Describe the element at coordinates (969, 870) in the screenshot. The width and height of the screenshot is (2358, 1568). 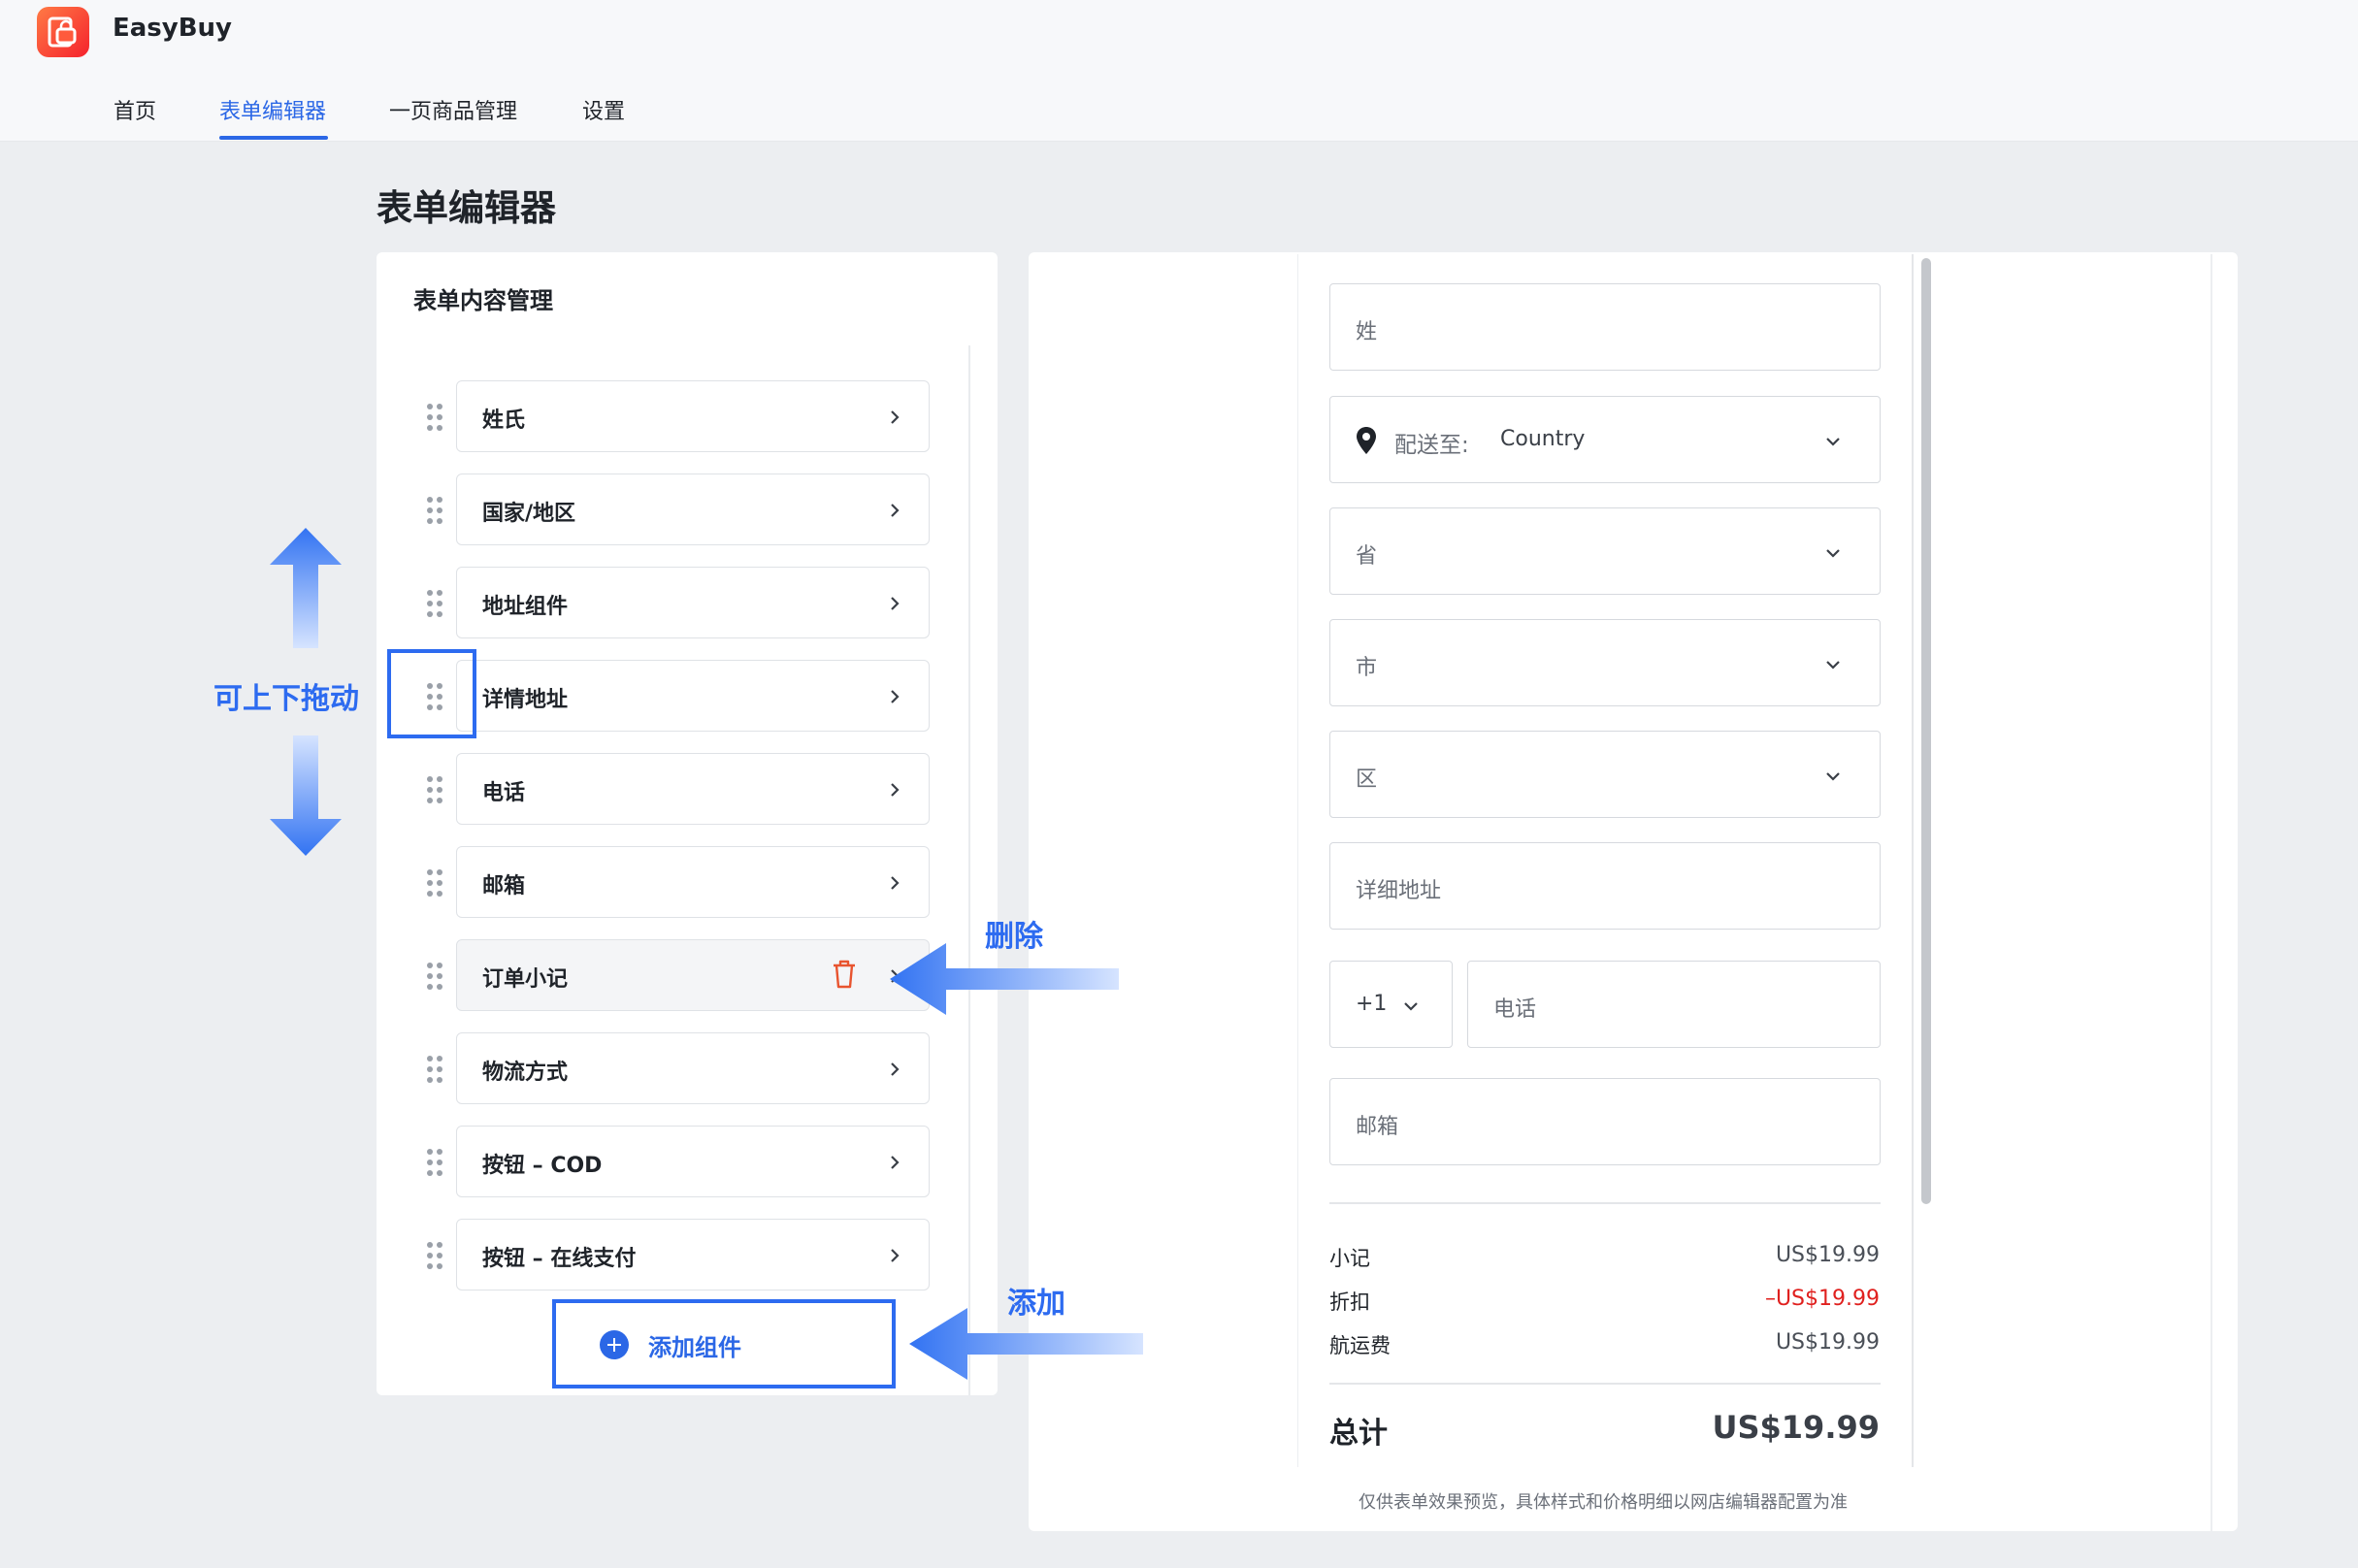
I see `panel-scrollbar` at that location.